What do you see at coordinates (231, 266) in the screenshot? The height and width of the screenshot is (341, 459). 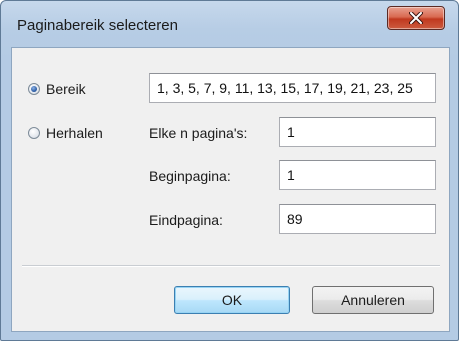 I see `separator` at bounding box center [231, 266].